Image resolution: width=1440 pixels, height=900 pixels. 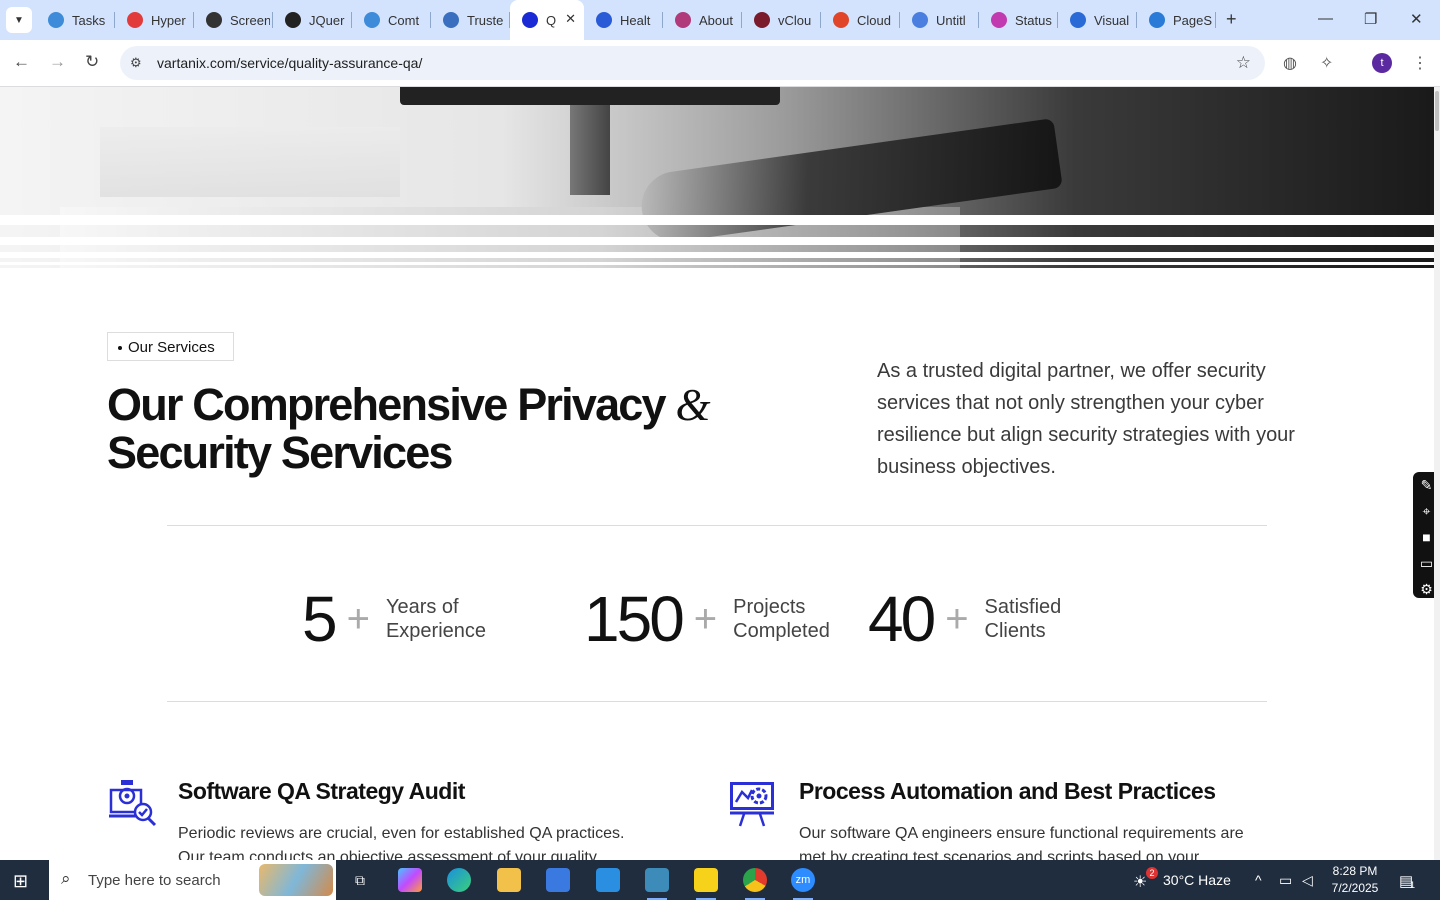 What do you see at coordinates (1243, 63) in the screenshot?
I see `bookmark-star-icon: ☆` at bounding box center [1243, 63].